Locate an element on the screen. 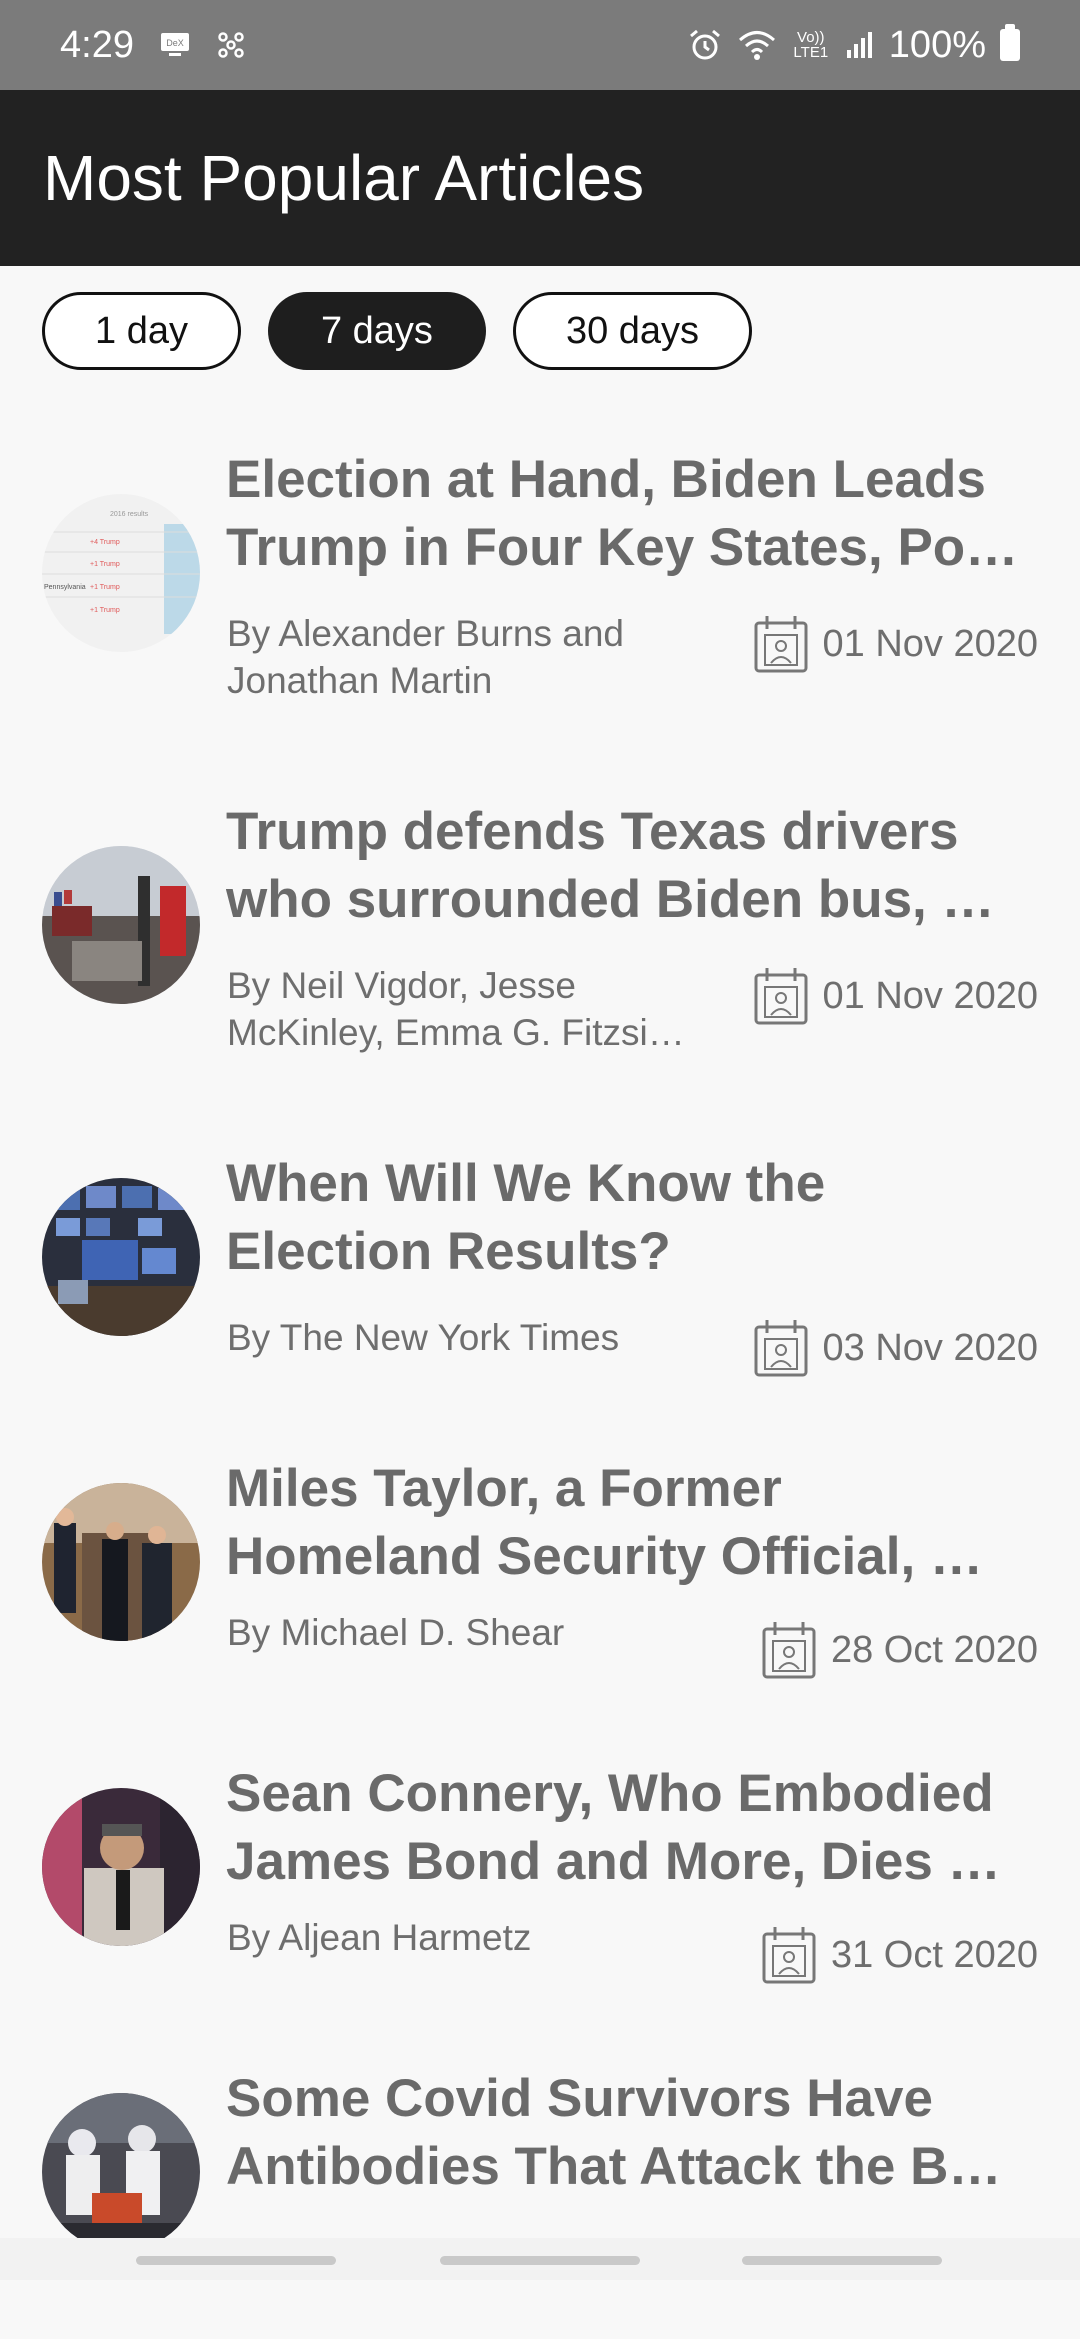 The height and width of the screenshot is (2339, 1080). article-date: 31 Oct 2020 is located at coordinates (899, 1955).